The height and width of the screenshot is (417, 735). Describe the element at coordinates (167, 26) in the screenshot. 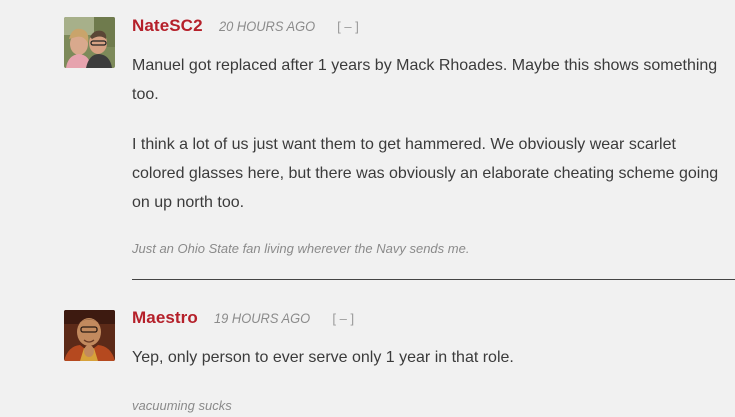

I see `username-link: NateSC2` at that location.